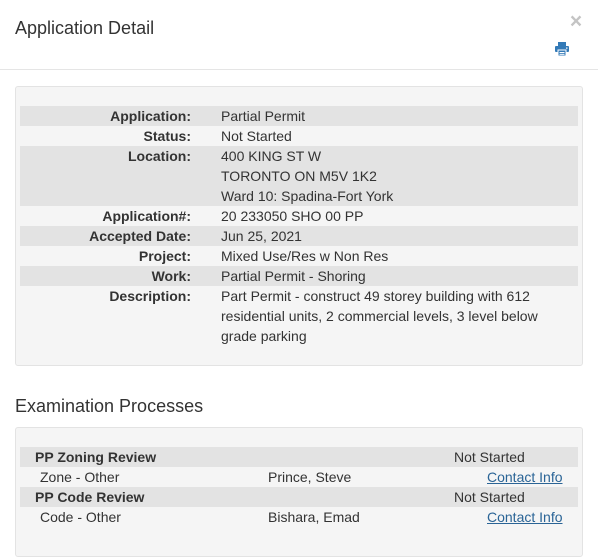 This screenshot has height=557, width=598. What do you see at coordinates (256, 136) in the screenshot?
I see `status-value: Not Started` at bounding box center [256, 136].